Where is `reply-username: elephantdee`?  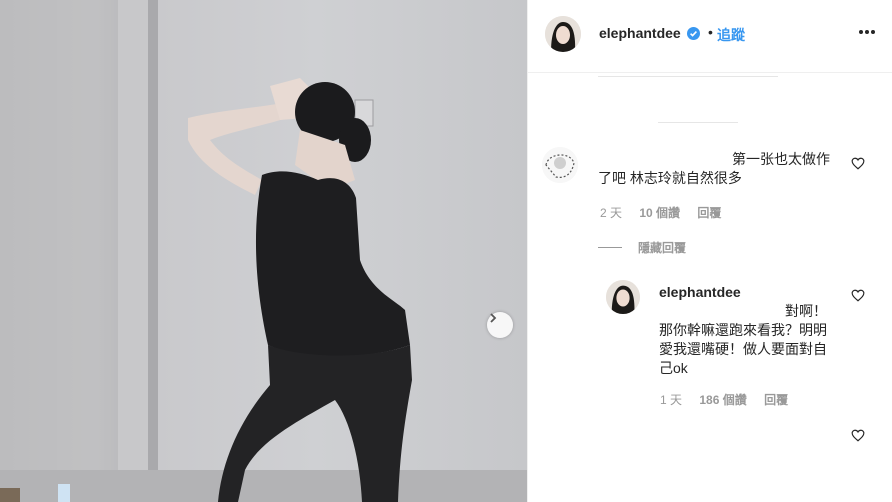 reply-username: elephantdee is located at coordinates (700, 292).